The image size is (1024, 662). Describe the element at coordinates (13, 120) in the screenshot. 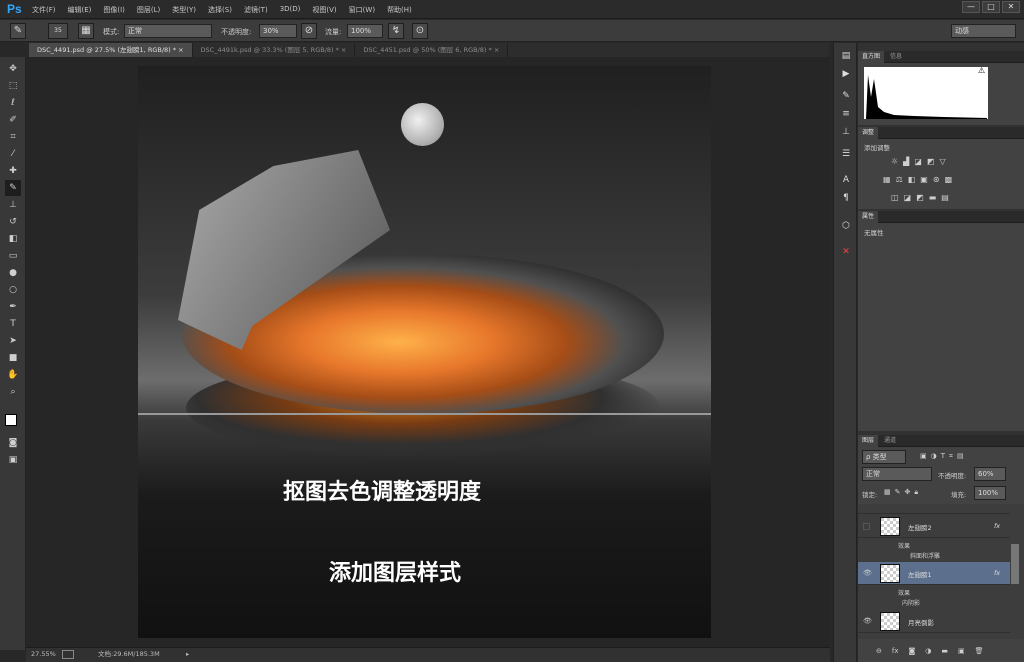

I see `quick-select-tool-icon: ✐` at that location.